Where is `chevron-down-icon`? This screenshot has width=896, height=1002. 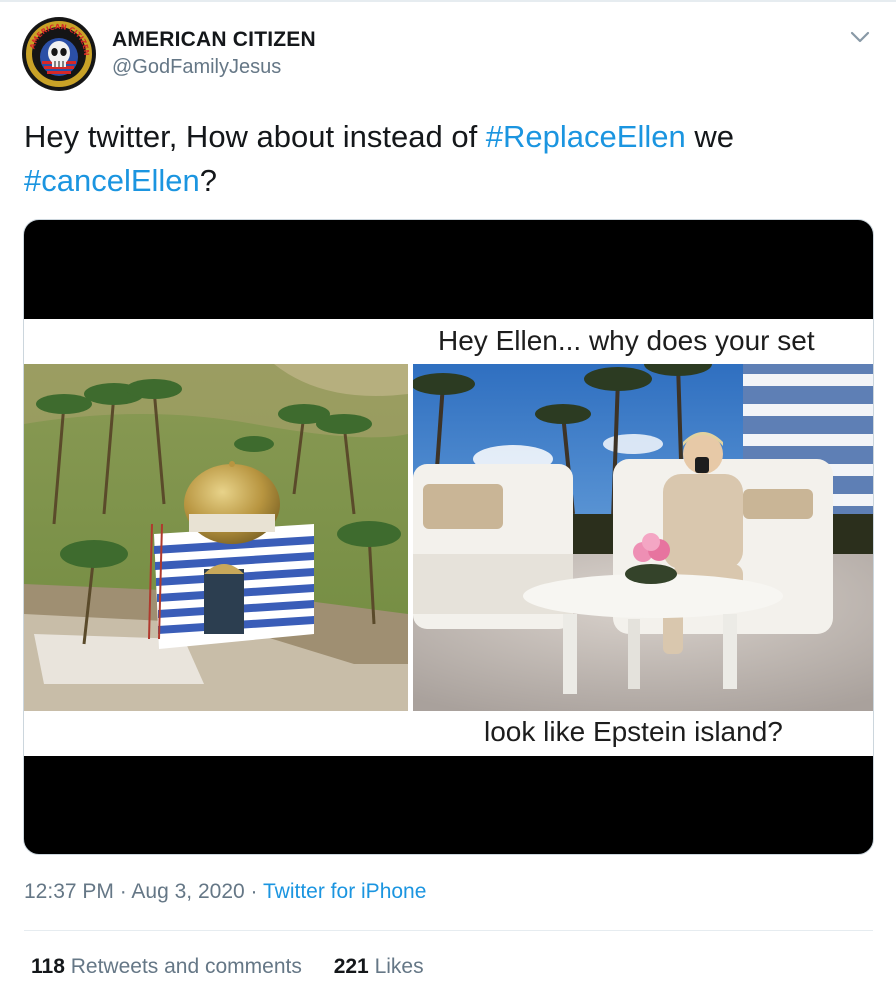 chevron-down-icon is located at coordinates (860, 37).